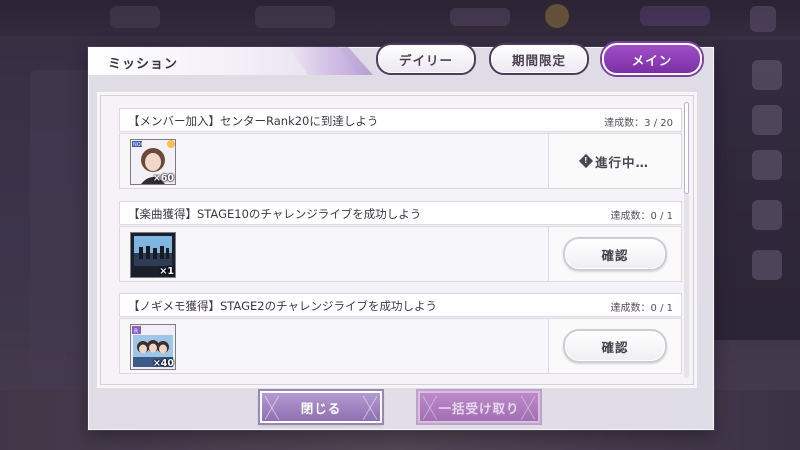 Image resolution: width=800 pixels, height=450 pixels. What do you see at coordinates (686, 148) in the screenshot?
I see `scrollbar-thumb` at bounding box center [686, 148].